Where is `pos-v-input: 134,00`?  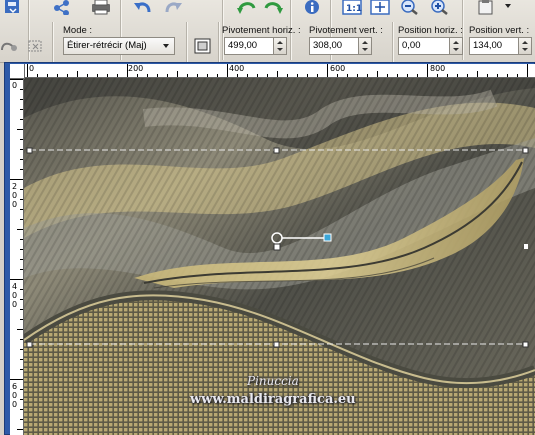
pos-v-input: 134,00 is located at coordinates (494, 46).